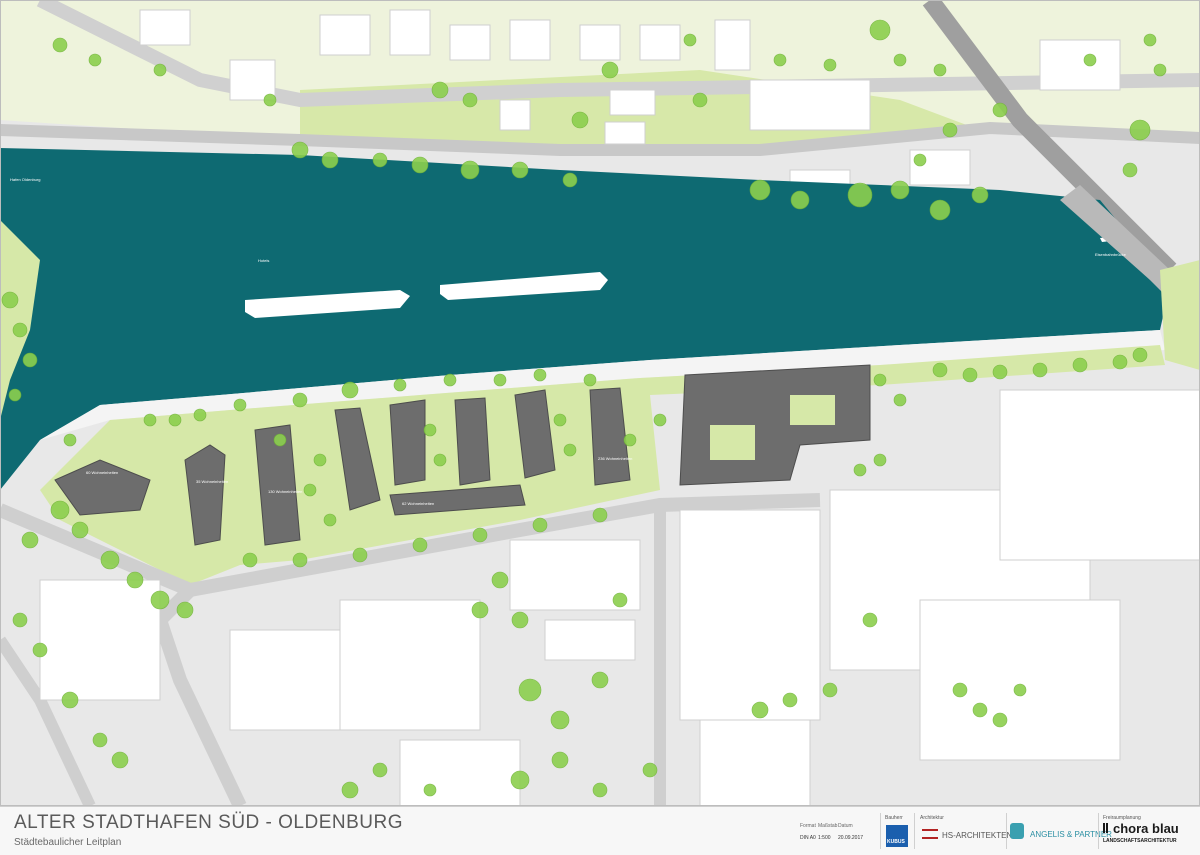 This screenshot has width=1200, height=855. What do you see at coordinates (732, 442) in the screenshot?
I see `courtyard-east` at bounding box center [732, 442].